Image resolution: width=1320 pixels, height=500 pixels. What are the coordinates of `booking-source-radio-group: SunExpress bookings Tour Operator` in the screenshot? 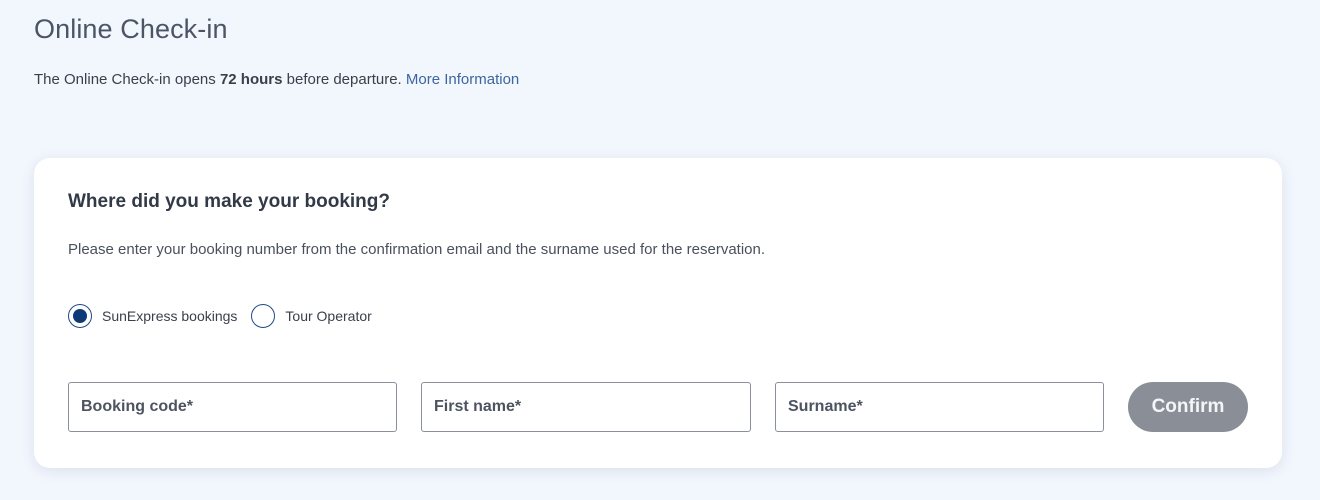 It's located at (227, 316).